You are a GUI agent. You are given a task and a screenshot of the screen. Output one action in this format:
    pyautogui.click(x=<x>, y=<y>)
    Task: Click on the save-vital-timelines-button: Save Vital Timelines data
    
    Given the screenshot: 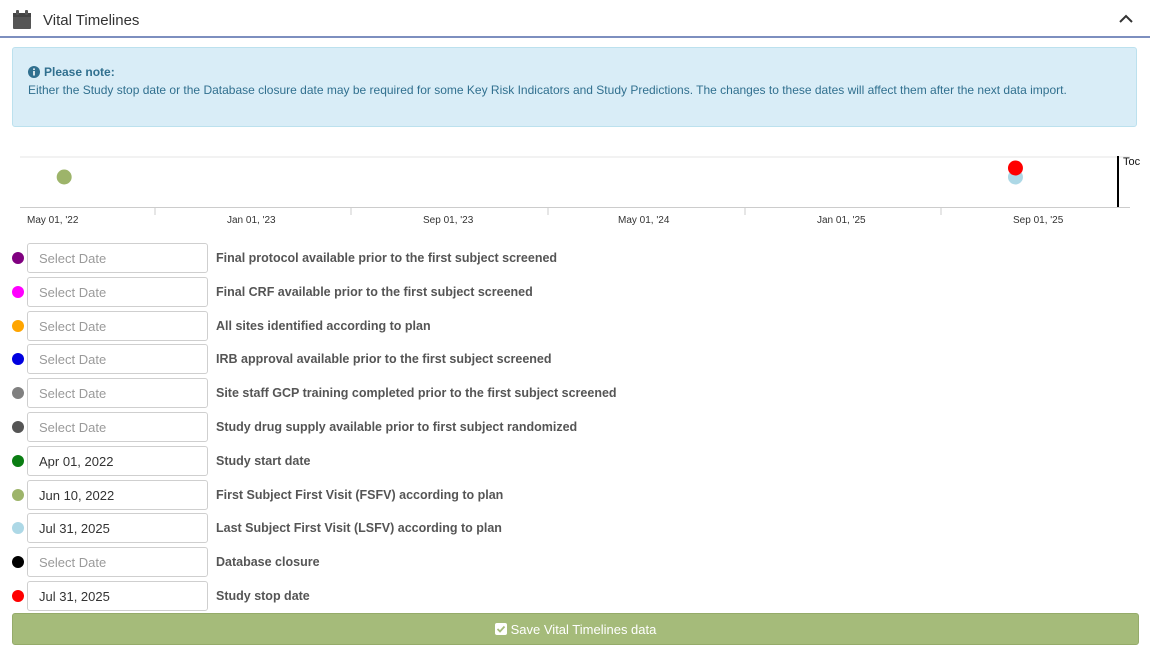 What is the action you would take?
    pyautogui.click(x=575, y=629)
    